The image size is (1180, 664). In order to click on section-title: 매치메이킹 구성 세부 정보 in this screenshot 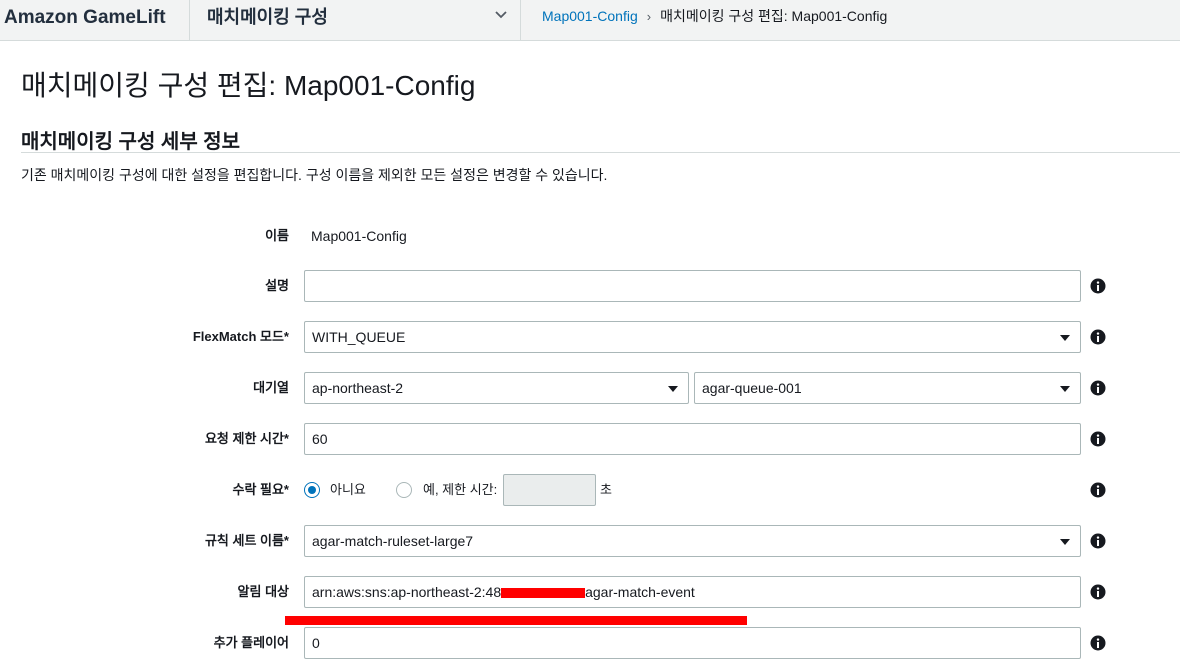, I will do `click(131, 142)`.